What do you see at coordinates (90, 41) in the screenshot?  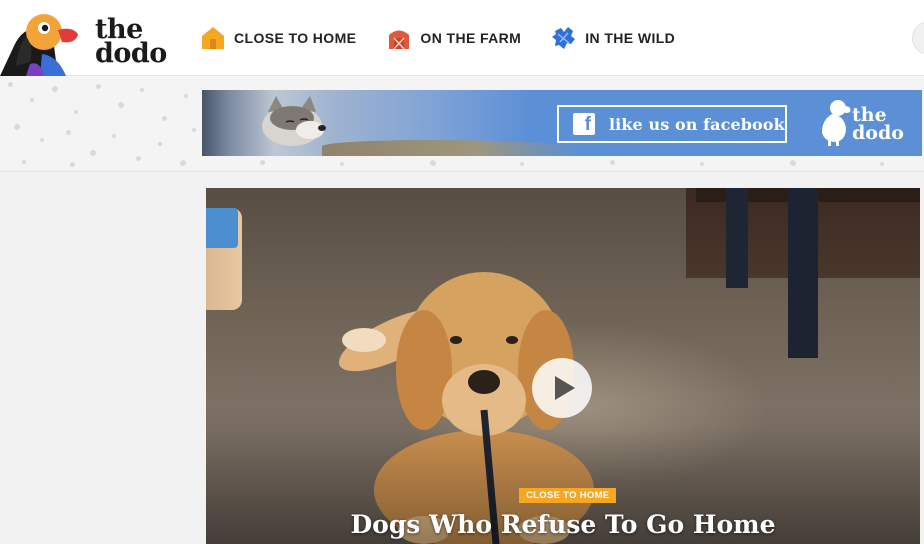 I see `site-logo: the dodo` at bounding box center [90, 41].